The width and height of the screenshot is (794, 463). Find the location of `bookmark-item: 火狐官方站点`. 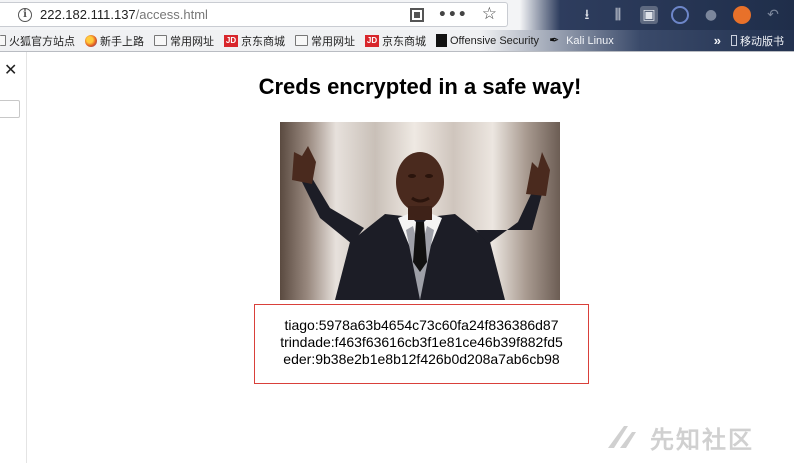

bookmark-item: 火狐官方站点 is located at coordinates (37, 41).